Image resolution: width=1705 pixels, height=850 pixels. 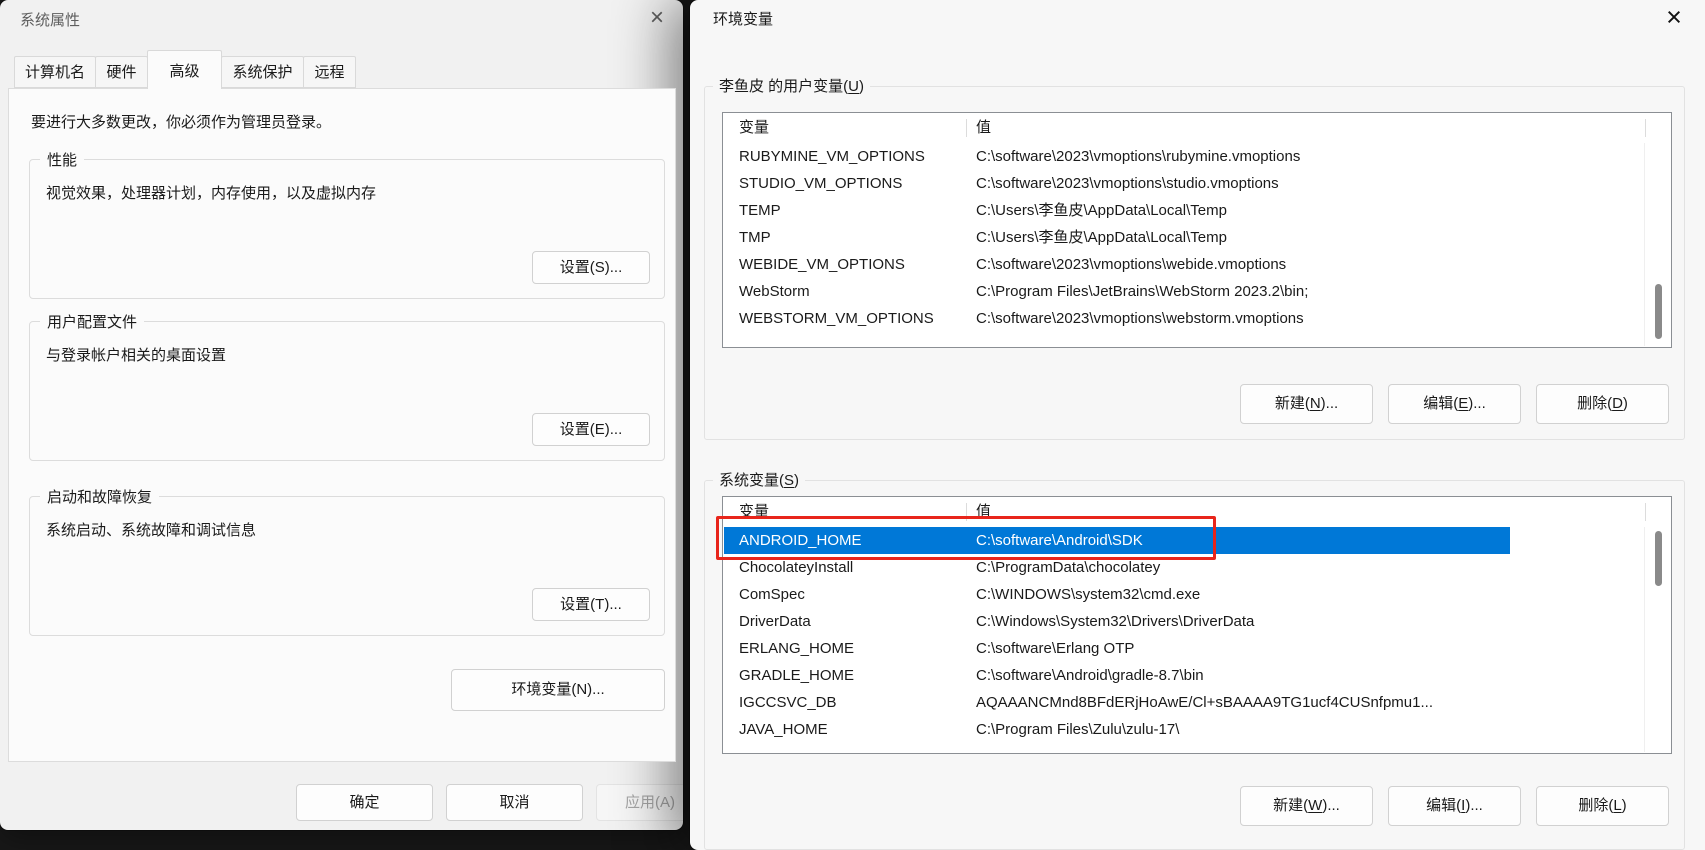 I want to click on tab-hardware: 硬件, so click(x=121, y=72).